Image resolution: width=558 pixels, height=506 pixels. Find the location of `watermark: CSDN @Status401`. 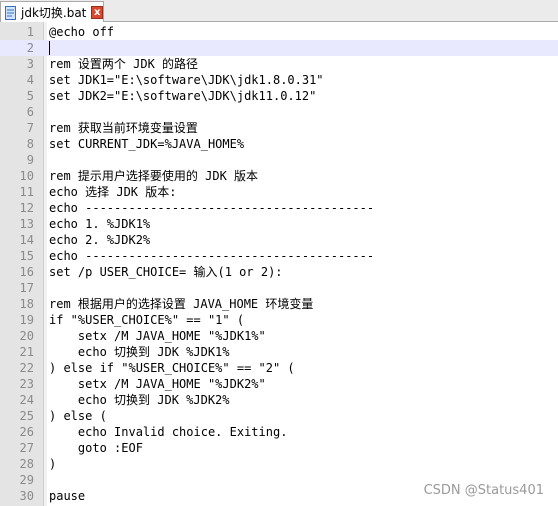

watermark: CSDN @Status401 is located at coordinates (483, 490).